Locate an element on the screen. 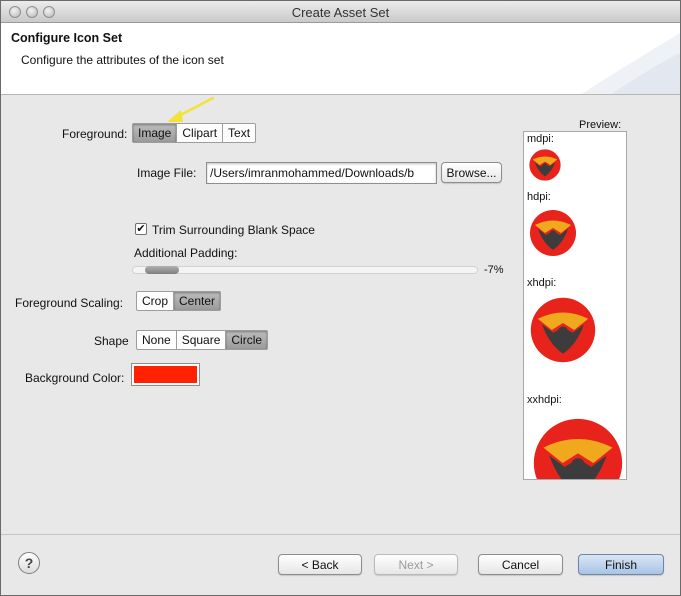 This screenshot has height=596, width=681. foreground-text-option: Text is located at coordinates (239, 133).